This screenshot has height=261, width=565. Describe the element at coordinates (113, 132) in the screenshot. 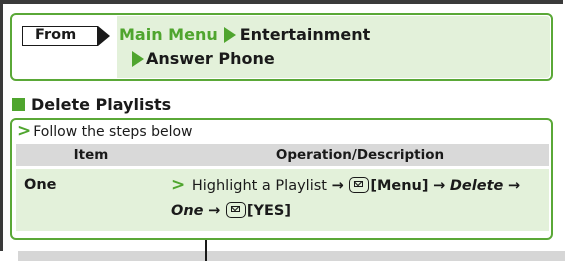

I see `steps-intro-text: Follow the steps below` at that location.